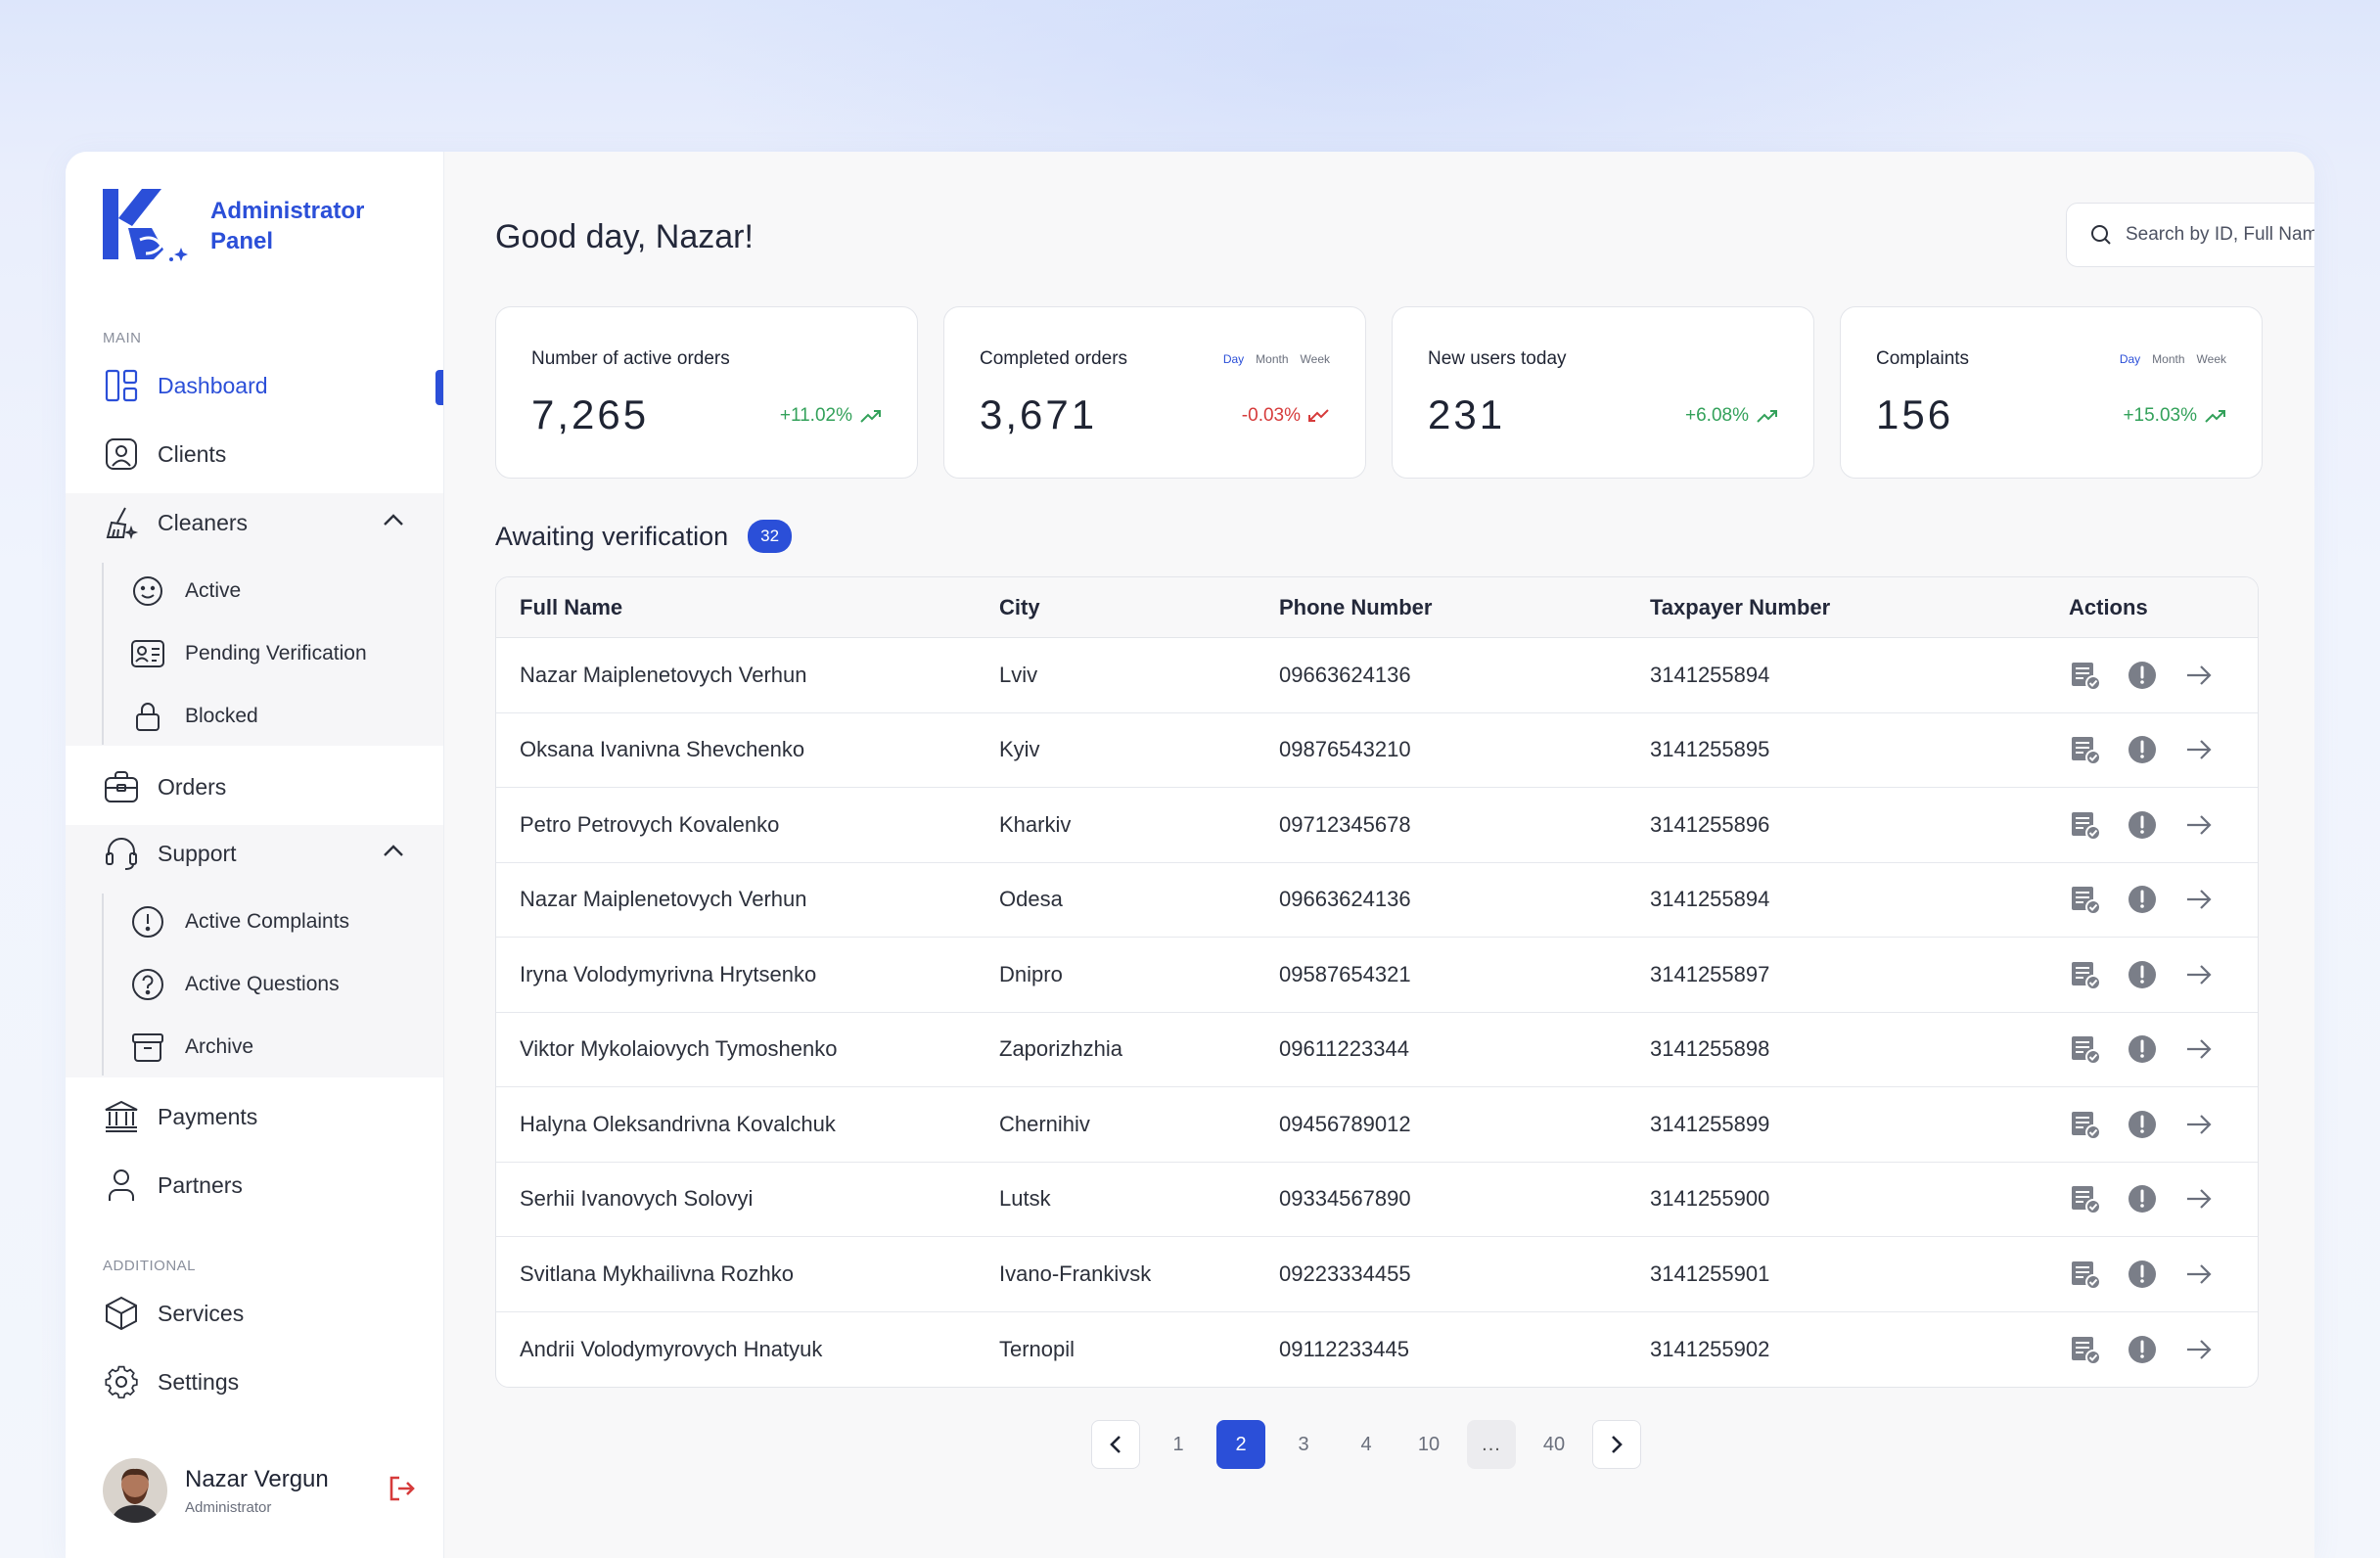 This screenshot has width=2380, height=1558. I want to click on page-button: 40, so click(1554, 1445).